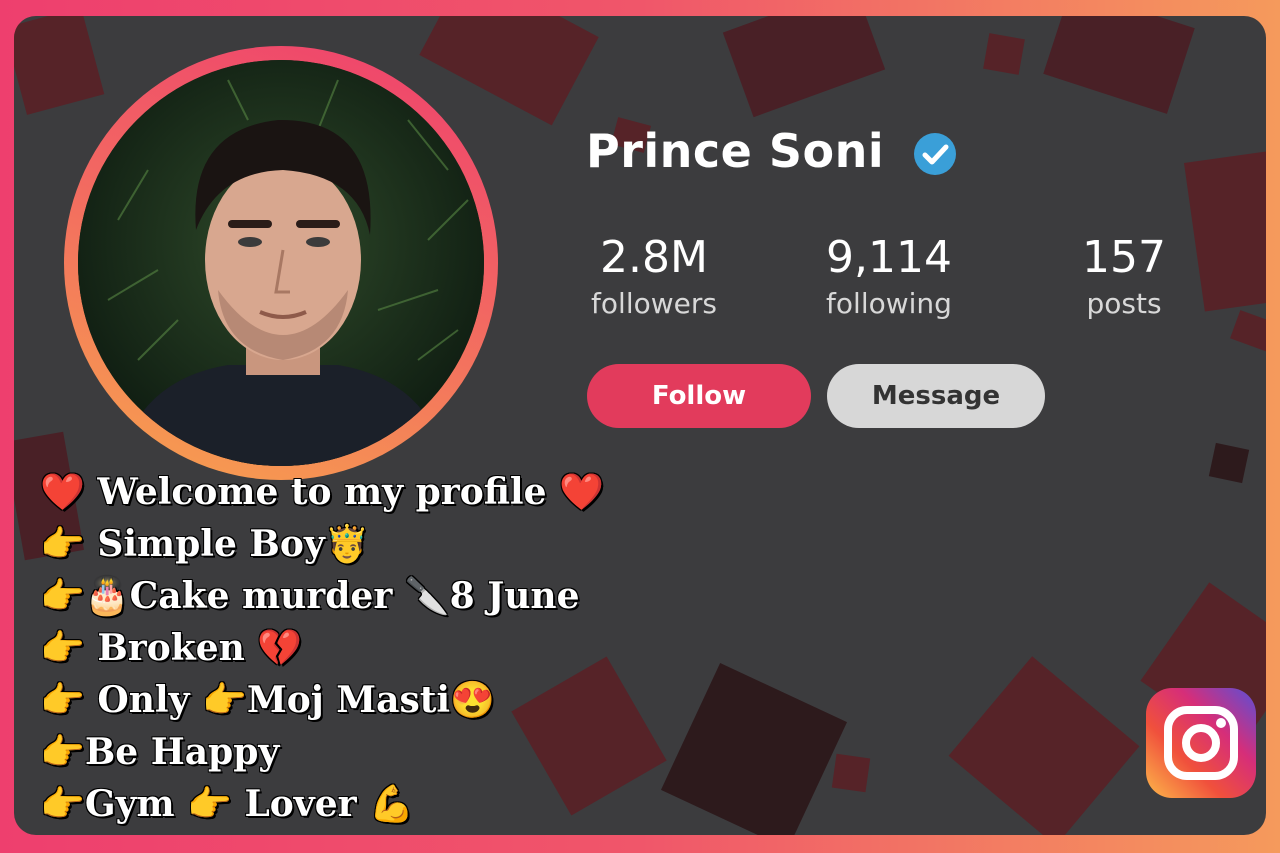 The image size is (1280, 853). Describe the element at coordinates (936, 396) in the screenshot. I see `message-button: Message` at that location.